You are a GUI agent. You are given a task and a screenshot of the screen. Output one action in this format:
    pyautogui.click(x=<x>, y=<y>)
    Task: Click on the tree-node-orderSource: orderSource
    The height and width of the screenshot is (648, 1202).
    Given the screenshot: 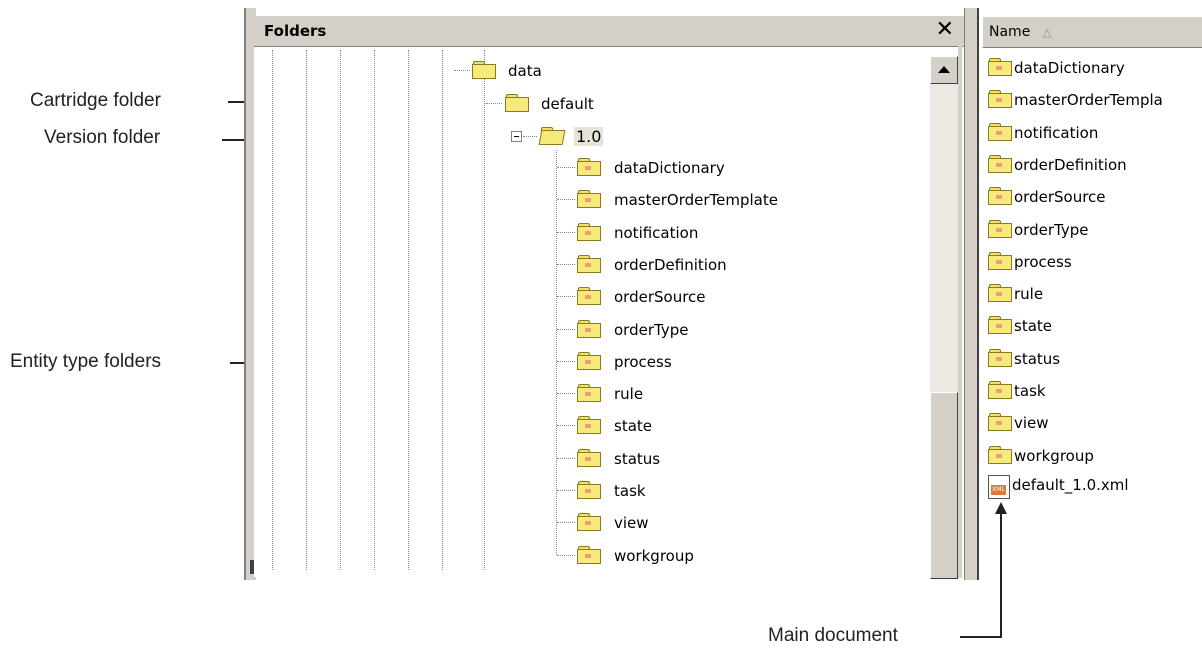 What is the action you would take?
    pyautogui.click(x=660, y=297)
    